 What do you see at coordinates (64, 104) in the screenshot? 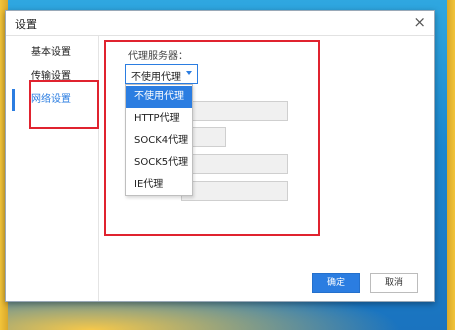
I see `annotation-box-sidebar` at bounding box center [64, 104].